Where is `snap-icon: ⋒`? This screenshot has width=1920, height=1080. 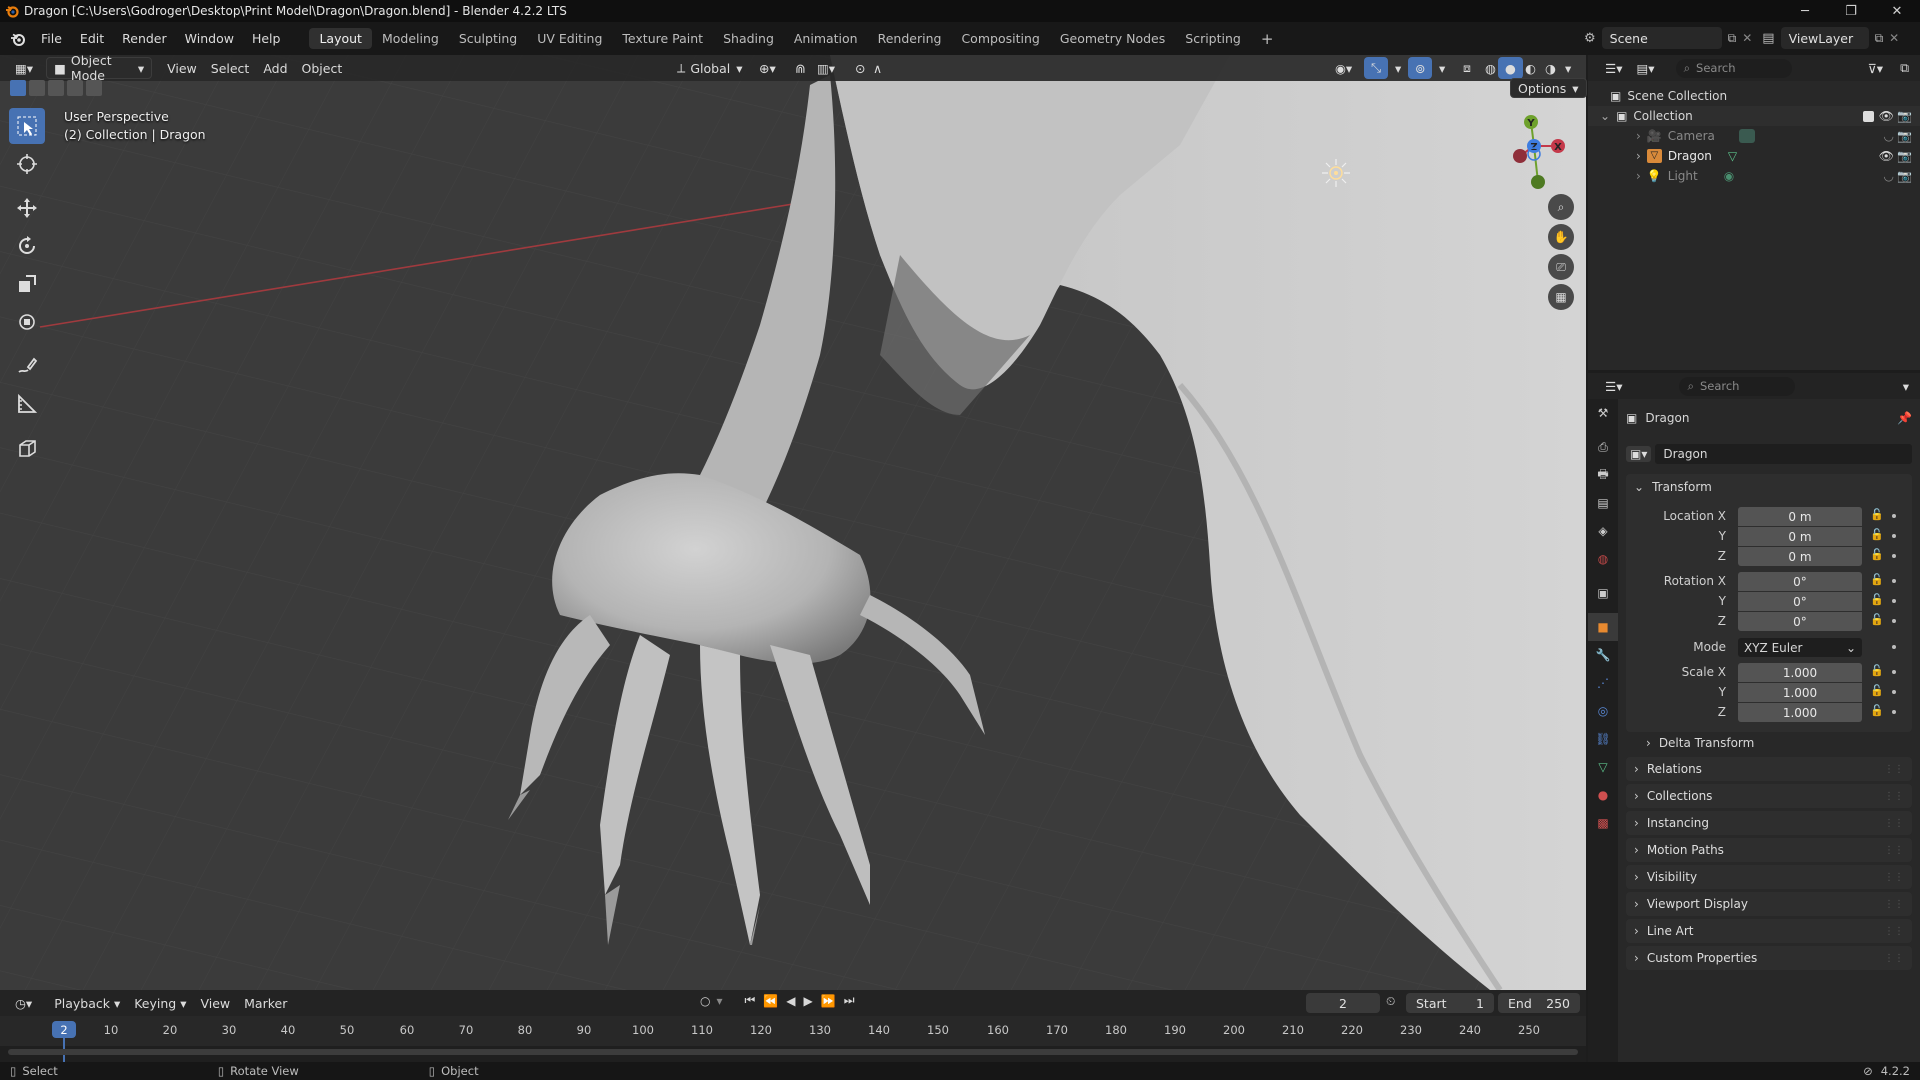 snap-icon: ⋒ is located at coordinates (800, 68).